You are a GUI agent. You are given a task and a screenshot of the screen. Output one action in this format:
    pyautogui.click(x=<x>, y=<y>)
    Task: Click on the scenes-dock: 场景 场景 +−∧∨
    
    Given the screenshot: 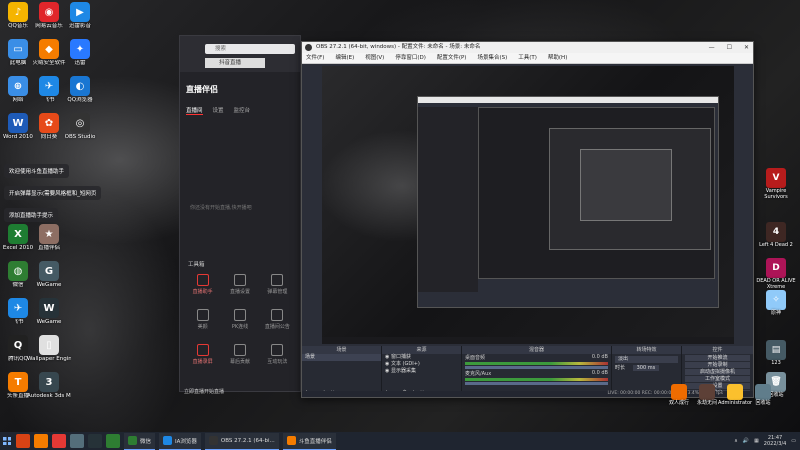 What is the action you would take?
    pyautogui.click(x=342, y=371)
    